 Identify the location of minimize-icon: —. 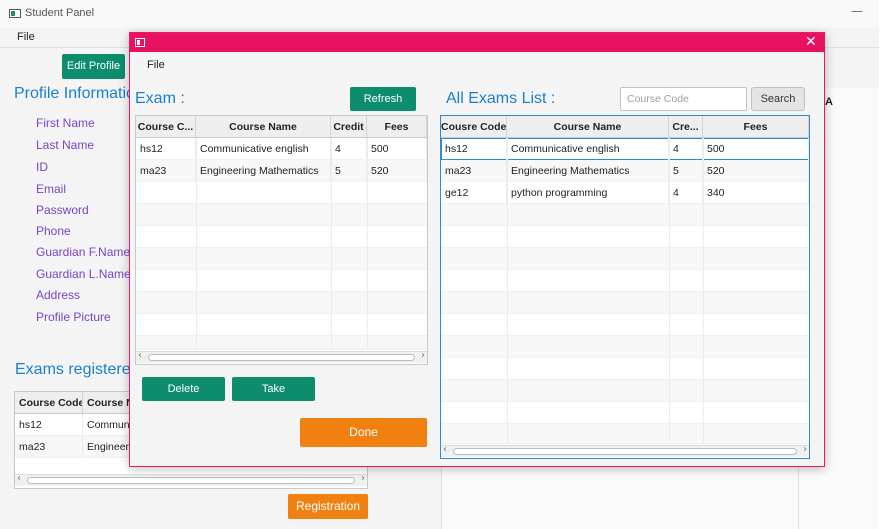
(857, 11).